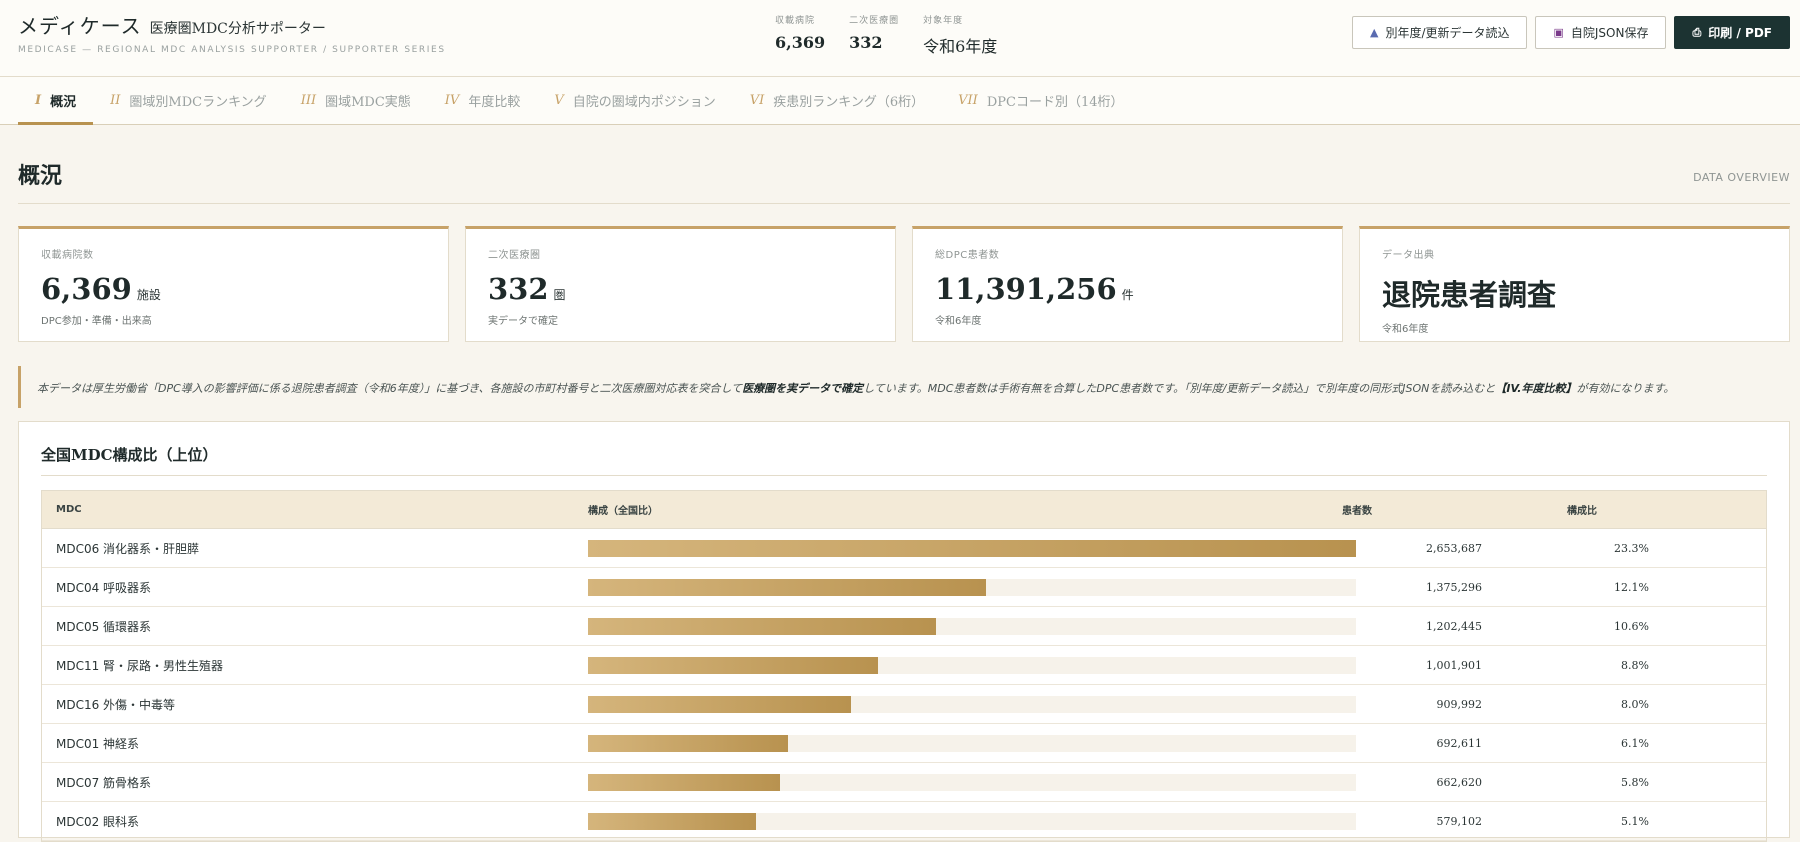 Image resolution: width=1800 pixels, height=842 pixels. Describe the element at coordinates (198, 102) in the screenshot. I see `tab-label: 圏域別MDCランキング` at that location.